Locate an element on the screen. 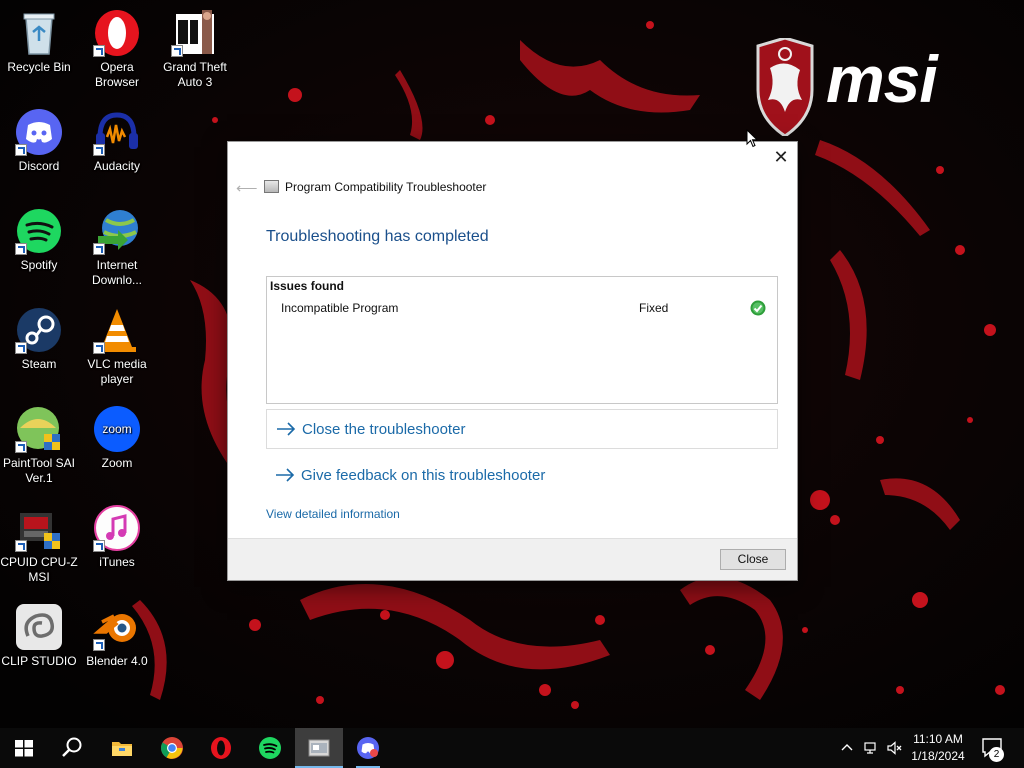 This screenshot has width=1024, height=768. desktop-icon-blender: Blender 4.0 is located at coordinates (117, 635).